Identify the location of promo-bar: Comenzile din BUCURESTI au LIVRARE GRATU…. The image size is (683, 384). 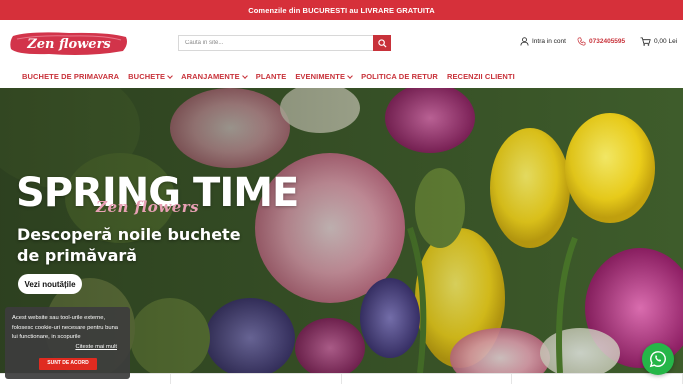
(341, 10).